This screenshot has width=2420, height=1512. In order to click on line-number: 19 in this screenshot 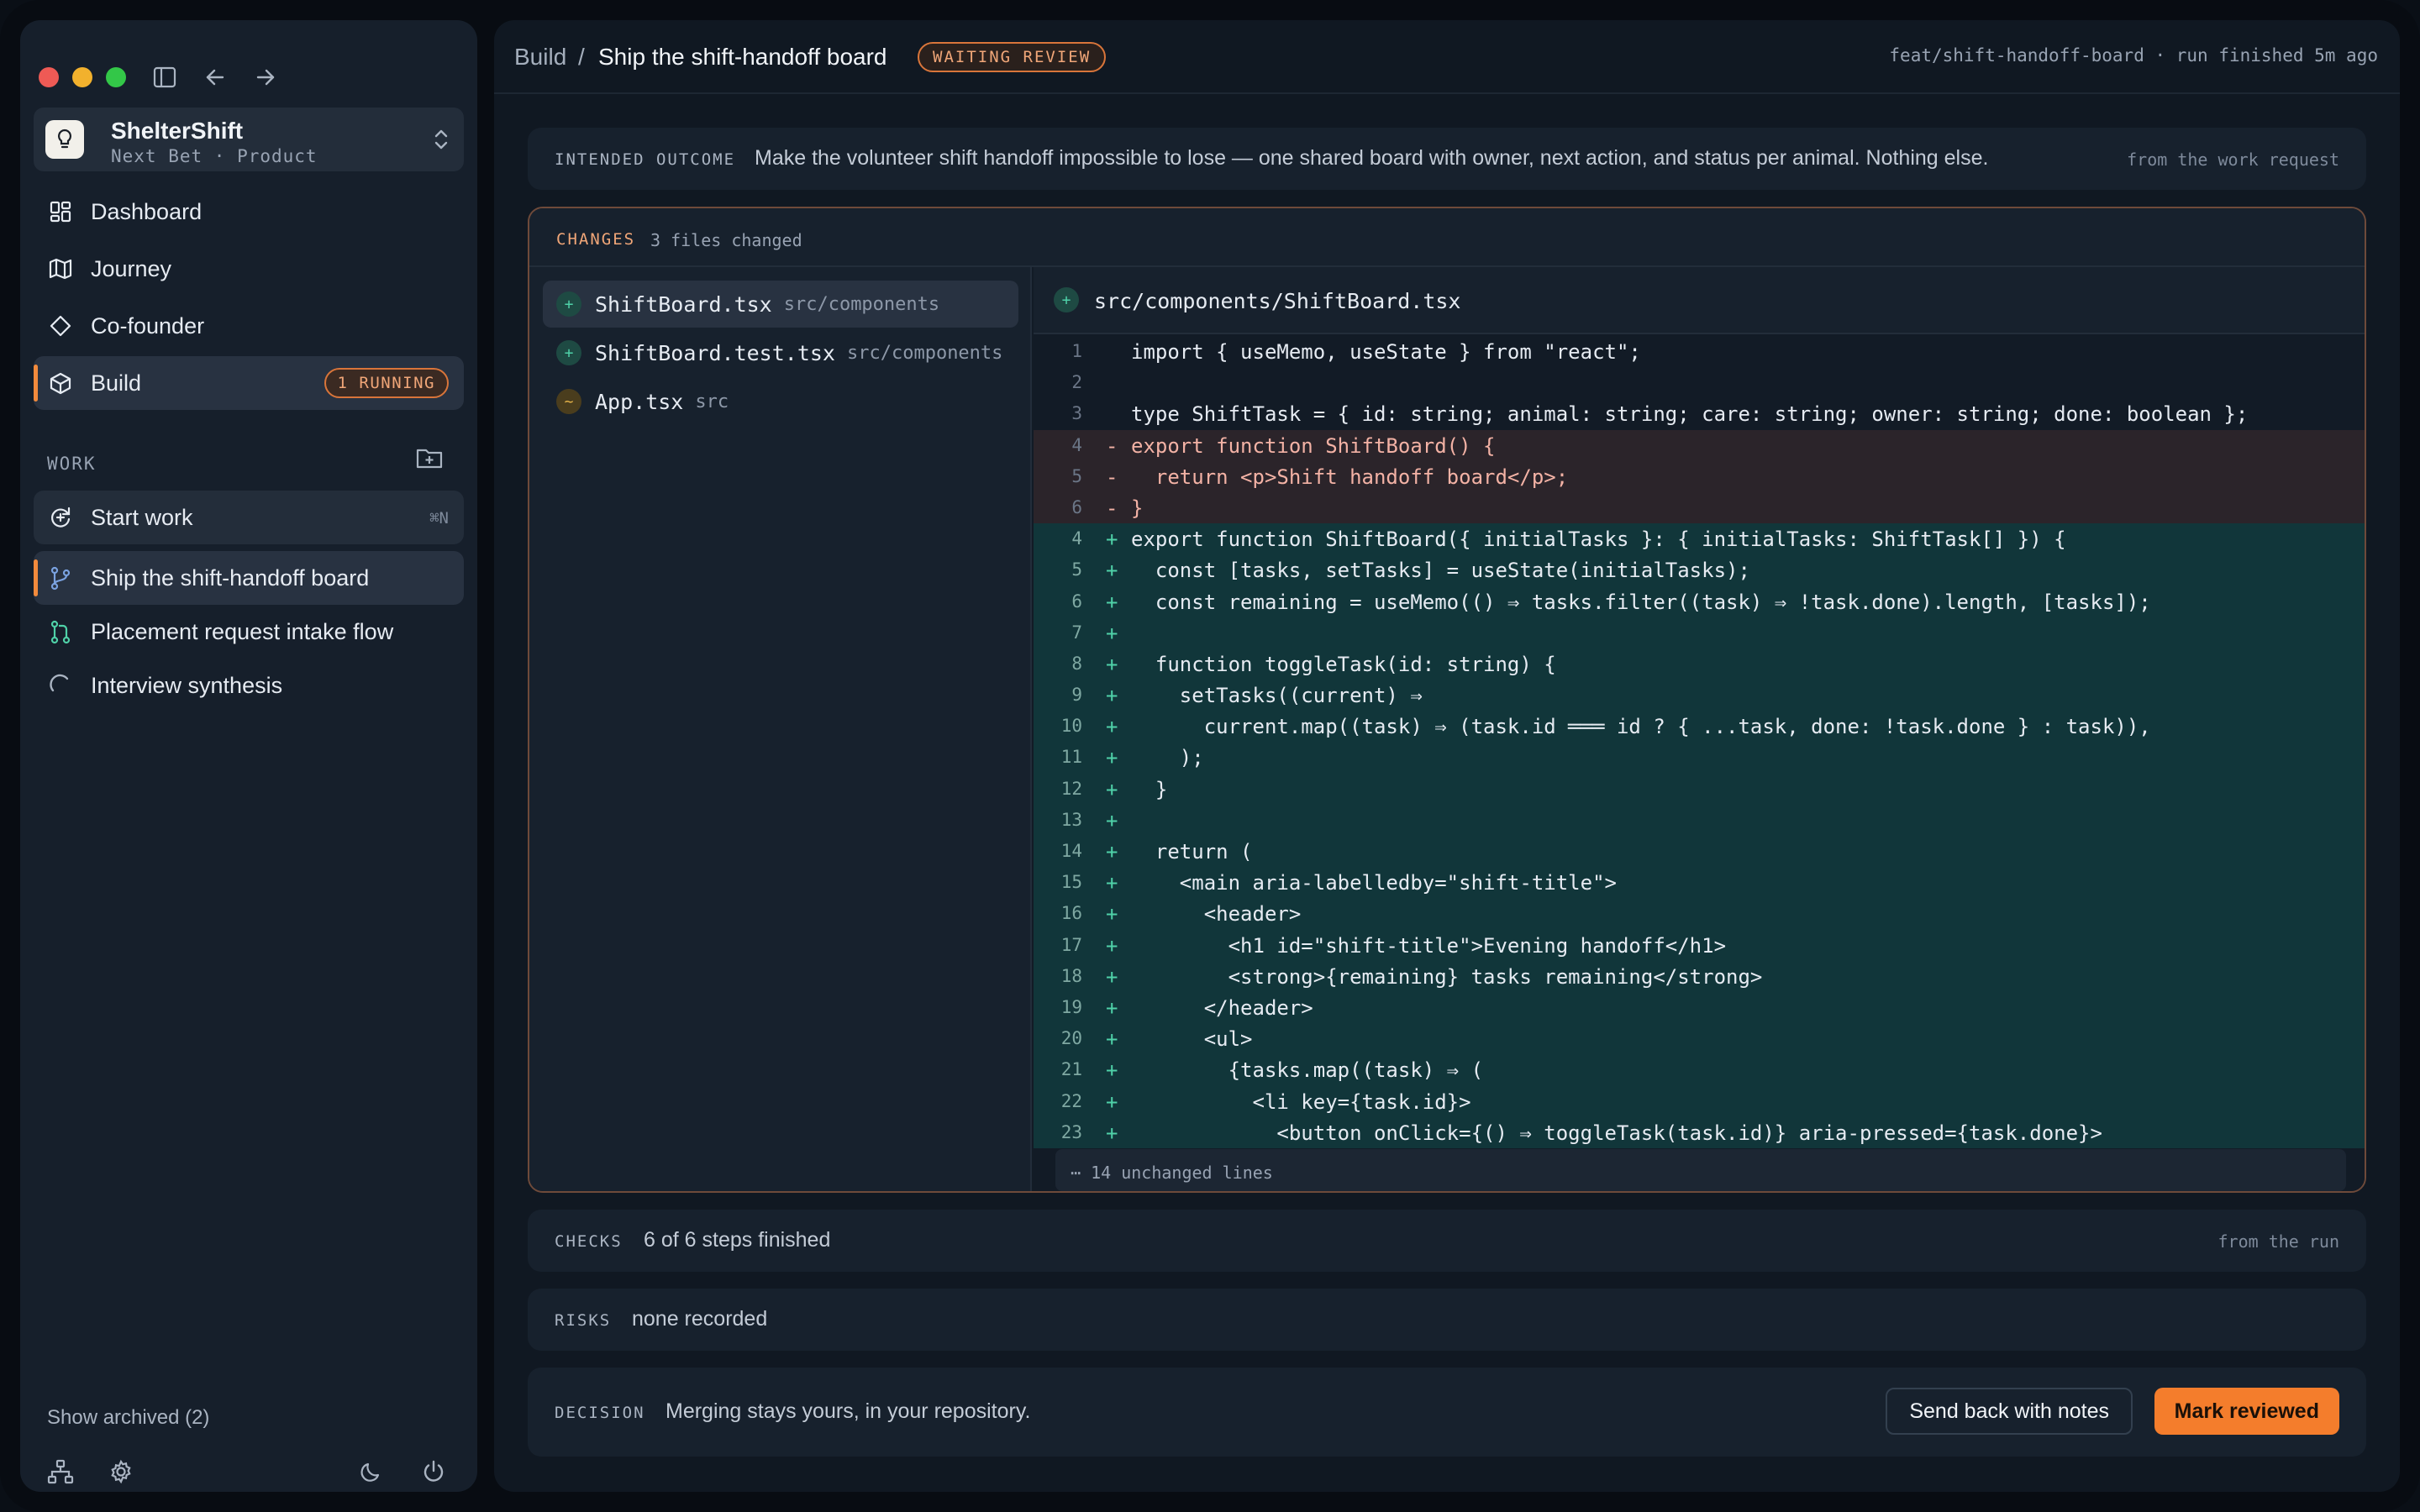, I will do `click(1071, 1006)`.